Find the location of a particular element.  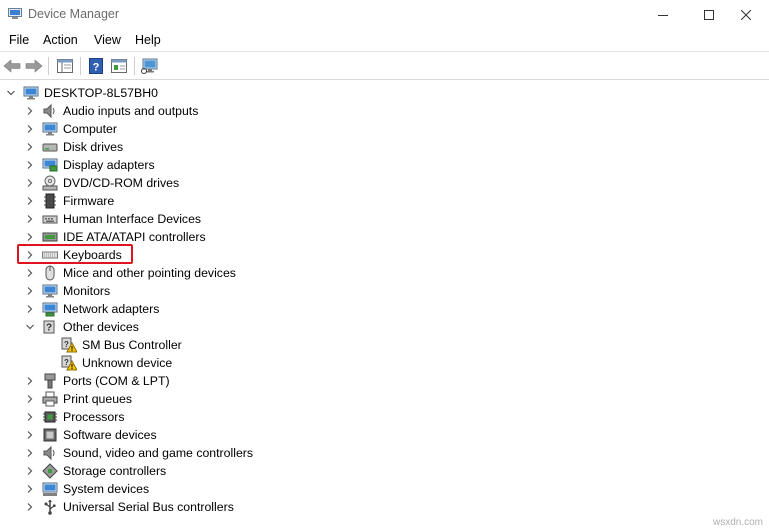

back-button is located at coordinates (12, 66).